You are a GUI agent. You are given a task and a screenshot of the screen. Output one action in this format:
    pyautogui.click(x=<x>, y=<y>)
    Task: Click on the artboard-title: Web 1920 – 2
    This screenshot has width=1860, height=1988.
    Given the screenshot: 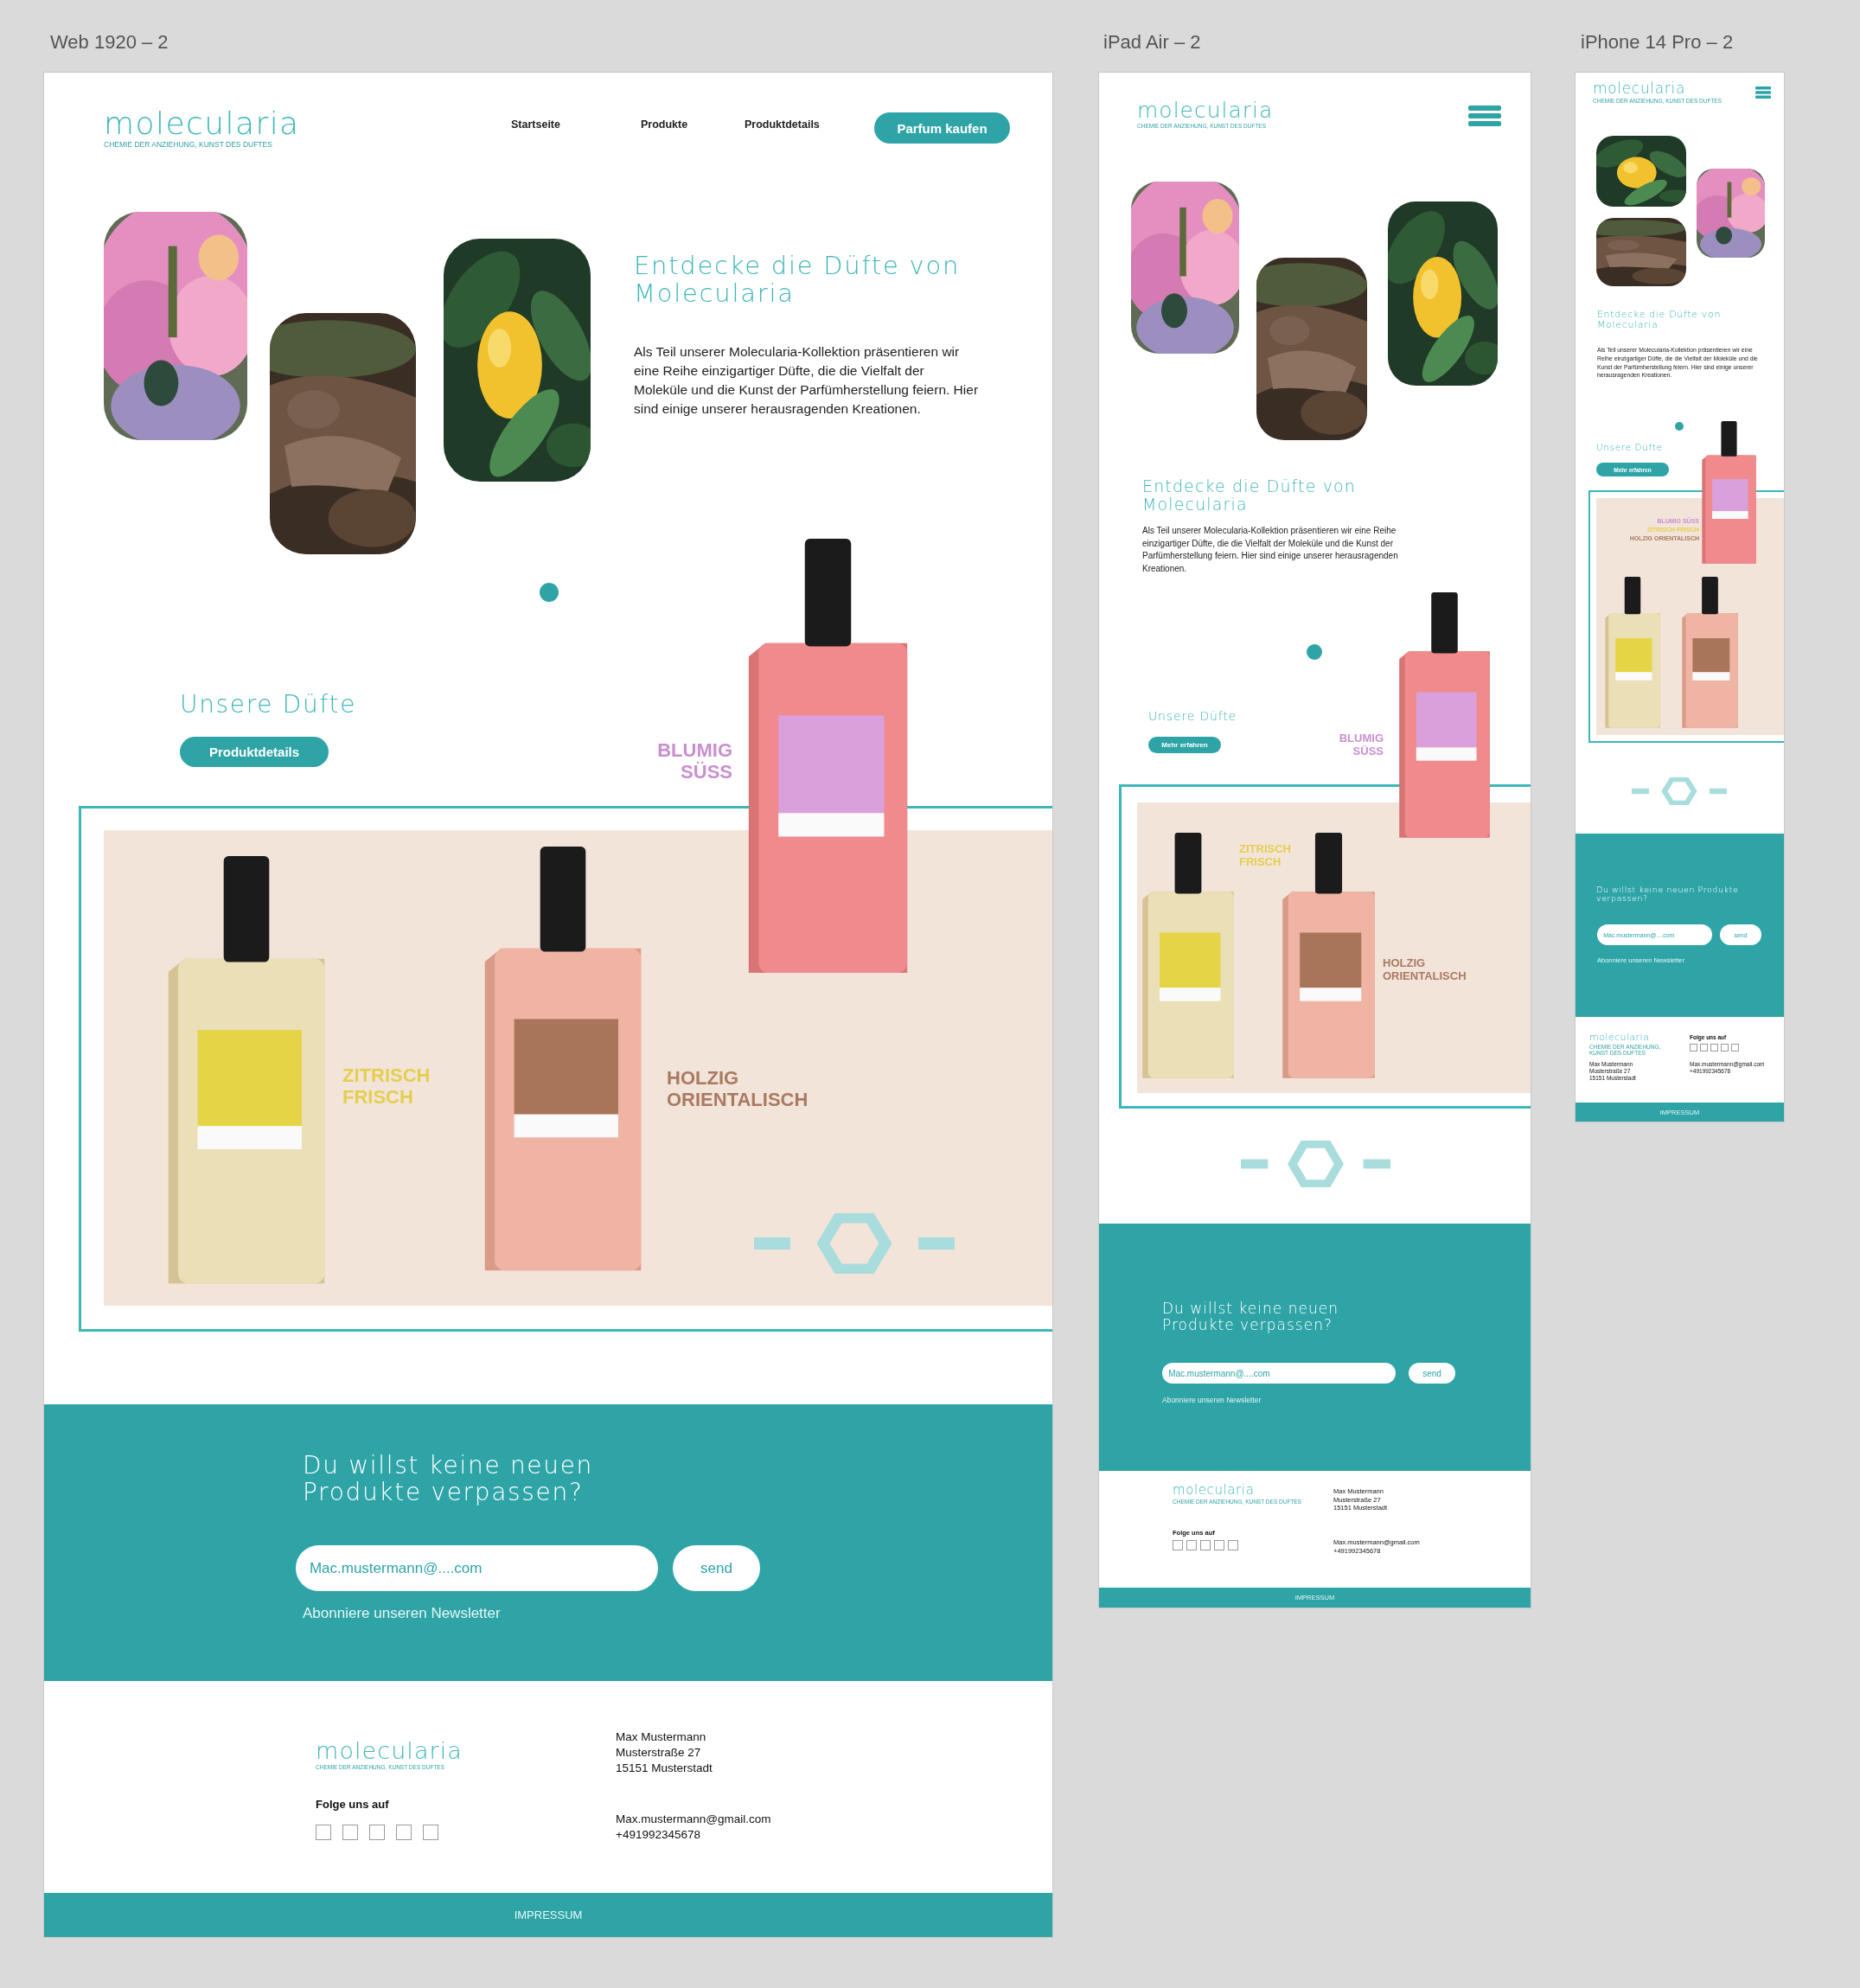 What is the action you would take?
    pyautogui.click(x=110, y=42)
    